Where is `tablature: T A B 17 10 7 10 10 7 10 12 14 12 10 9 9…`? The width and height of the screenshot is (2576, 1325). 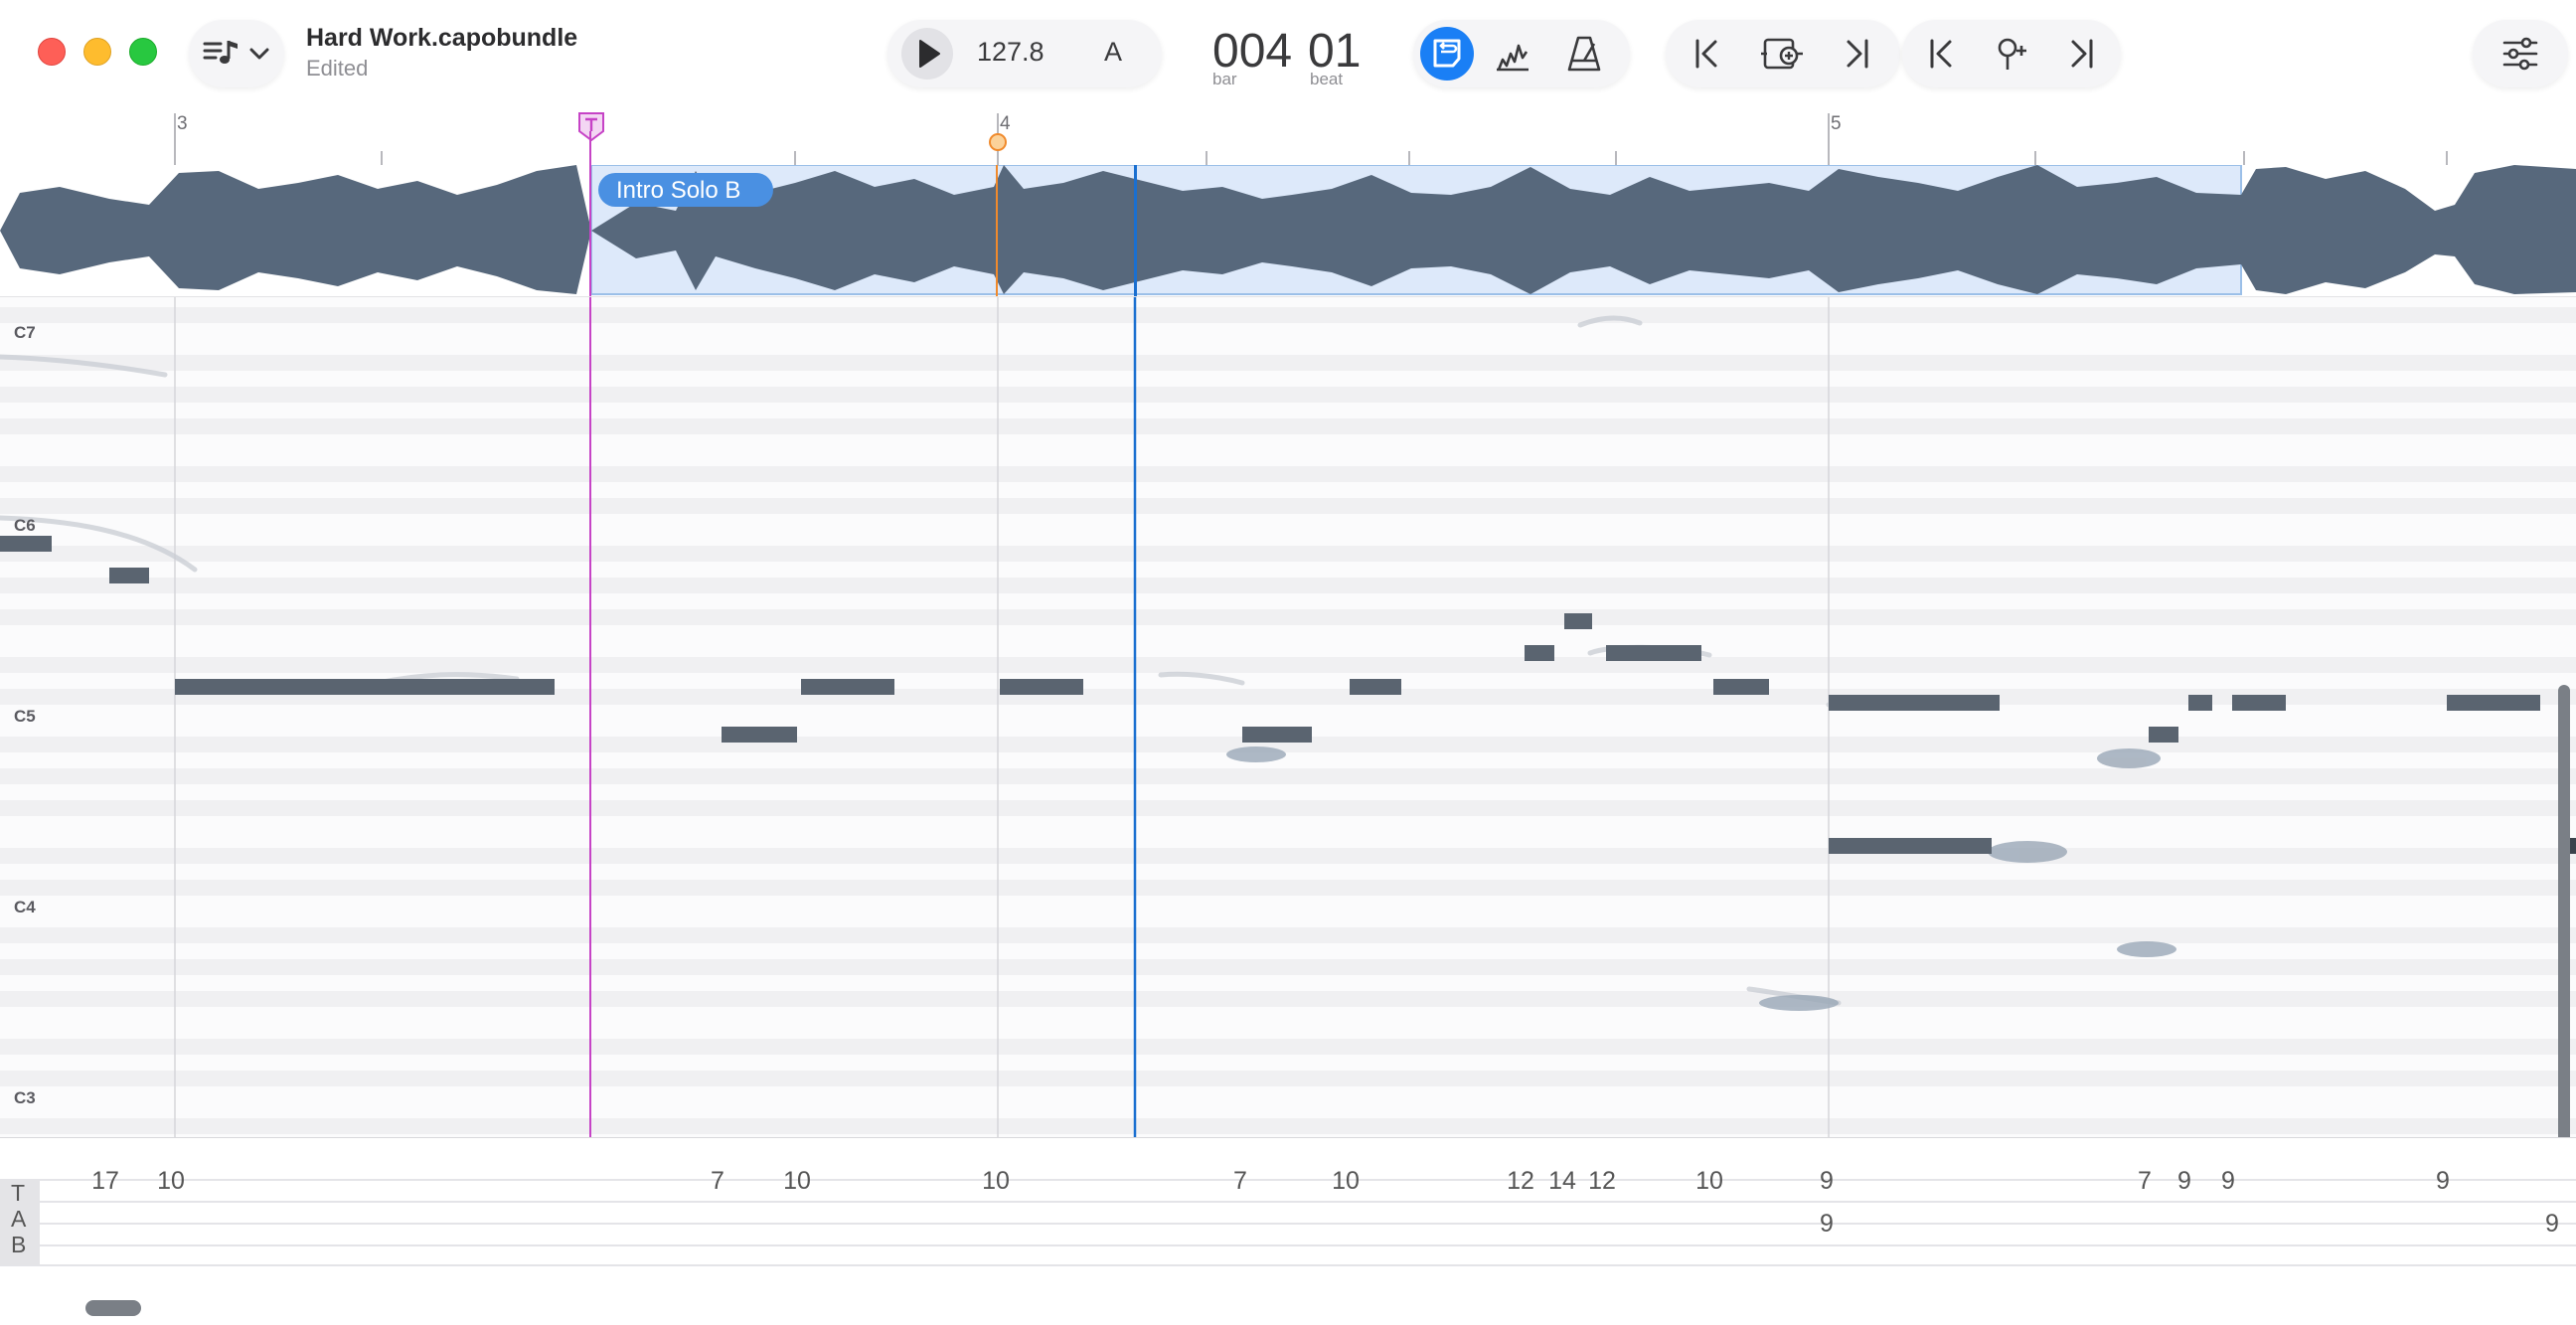 tablature: T A B 17 10 7 10 10 7 10 12 14 12 10 9 9… is located at coordinates (1288, 1231).